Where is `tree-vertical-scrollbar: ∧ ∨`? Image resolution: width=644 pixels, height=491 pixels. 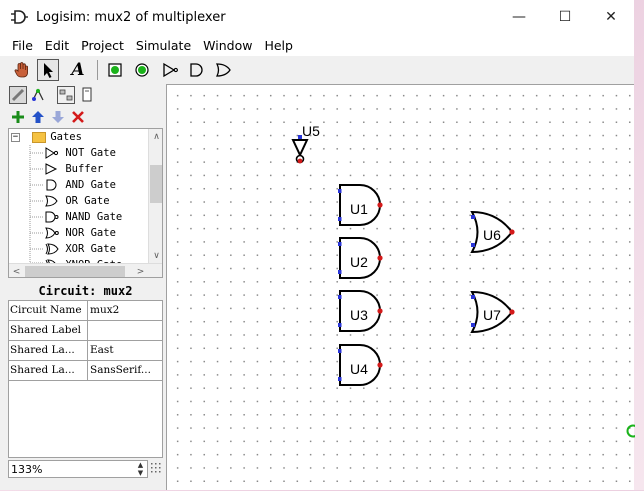 tree-vertical-scrollbar: ∧ ∨ is located at coordinates (155, 196).